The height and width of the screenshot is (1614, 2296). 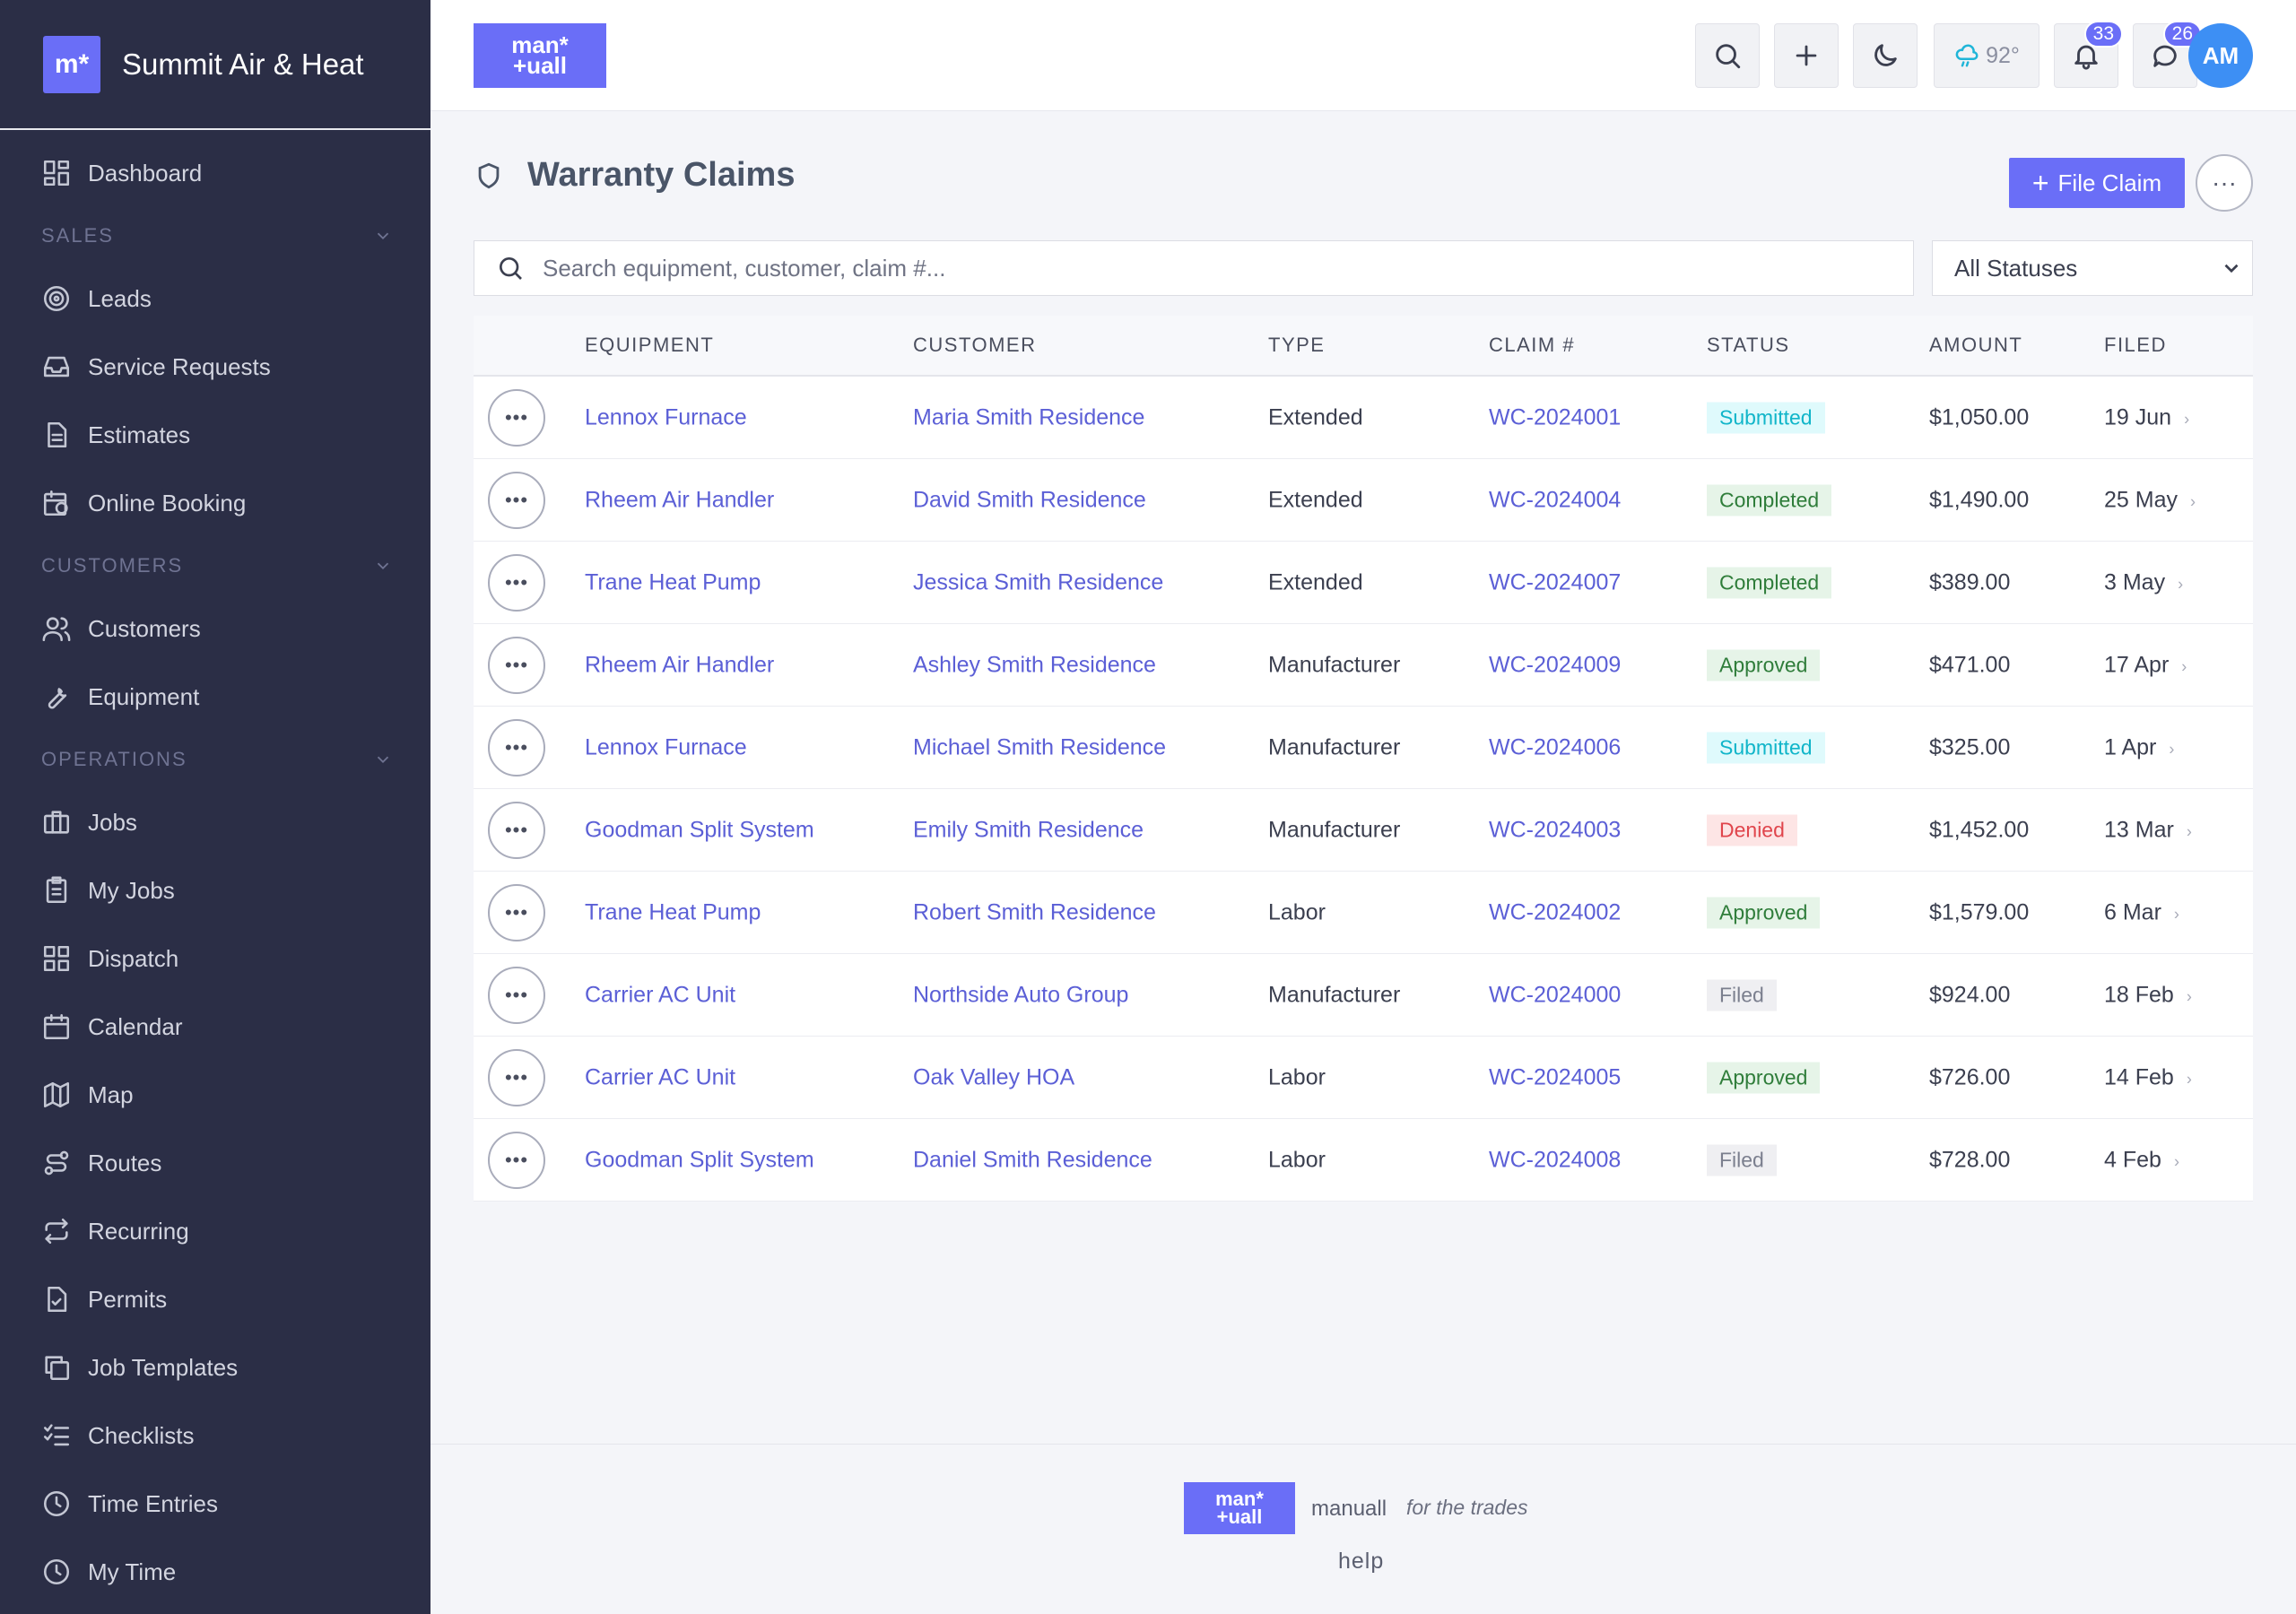 What do you see at coordinates (215, 173) in the screenshot?
I see `sidebar-item-dashboard: Dashboard` at bounding box center [215, 173].